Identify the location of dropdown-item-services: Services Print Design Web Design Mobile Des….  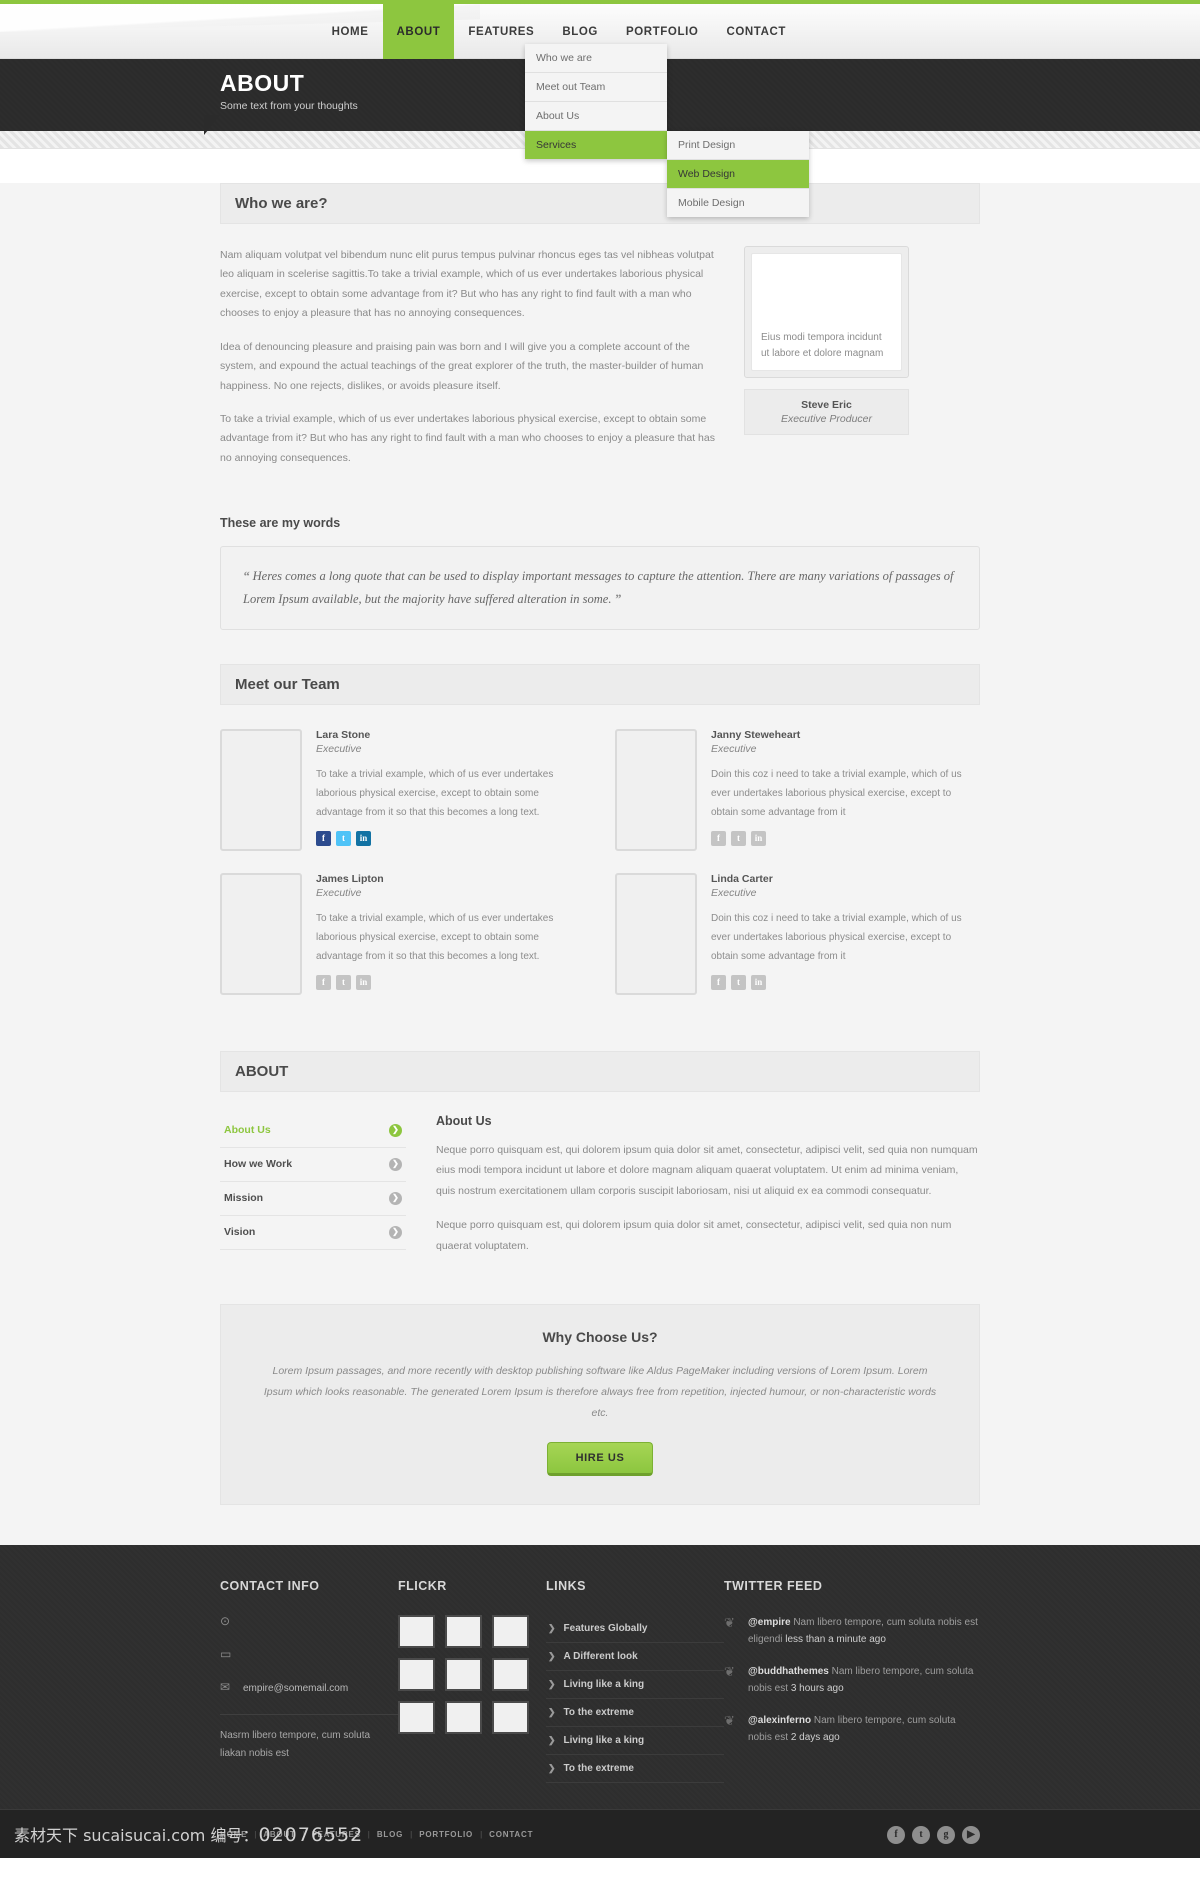
(667, 174).